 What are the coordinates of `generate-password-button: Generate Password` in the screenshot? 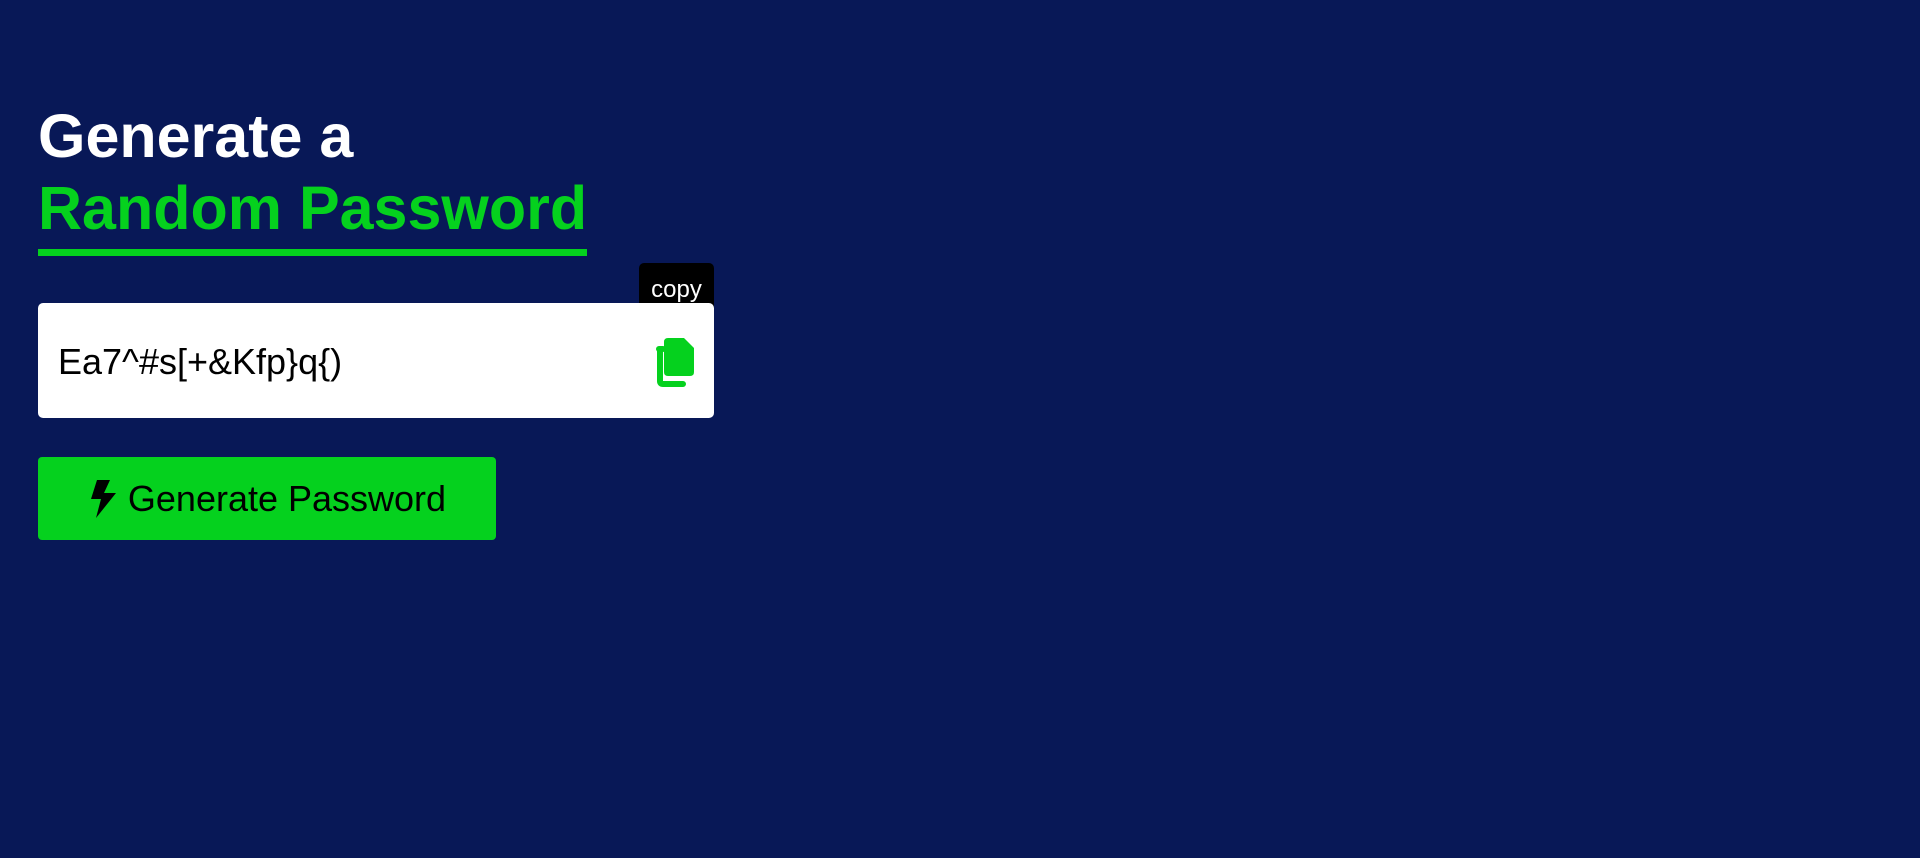 It's located at (267, 498).